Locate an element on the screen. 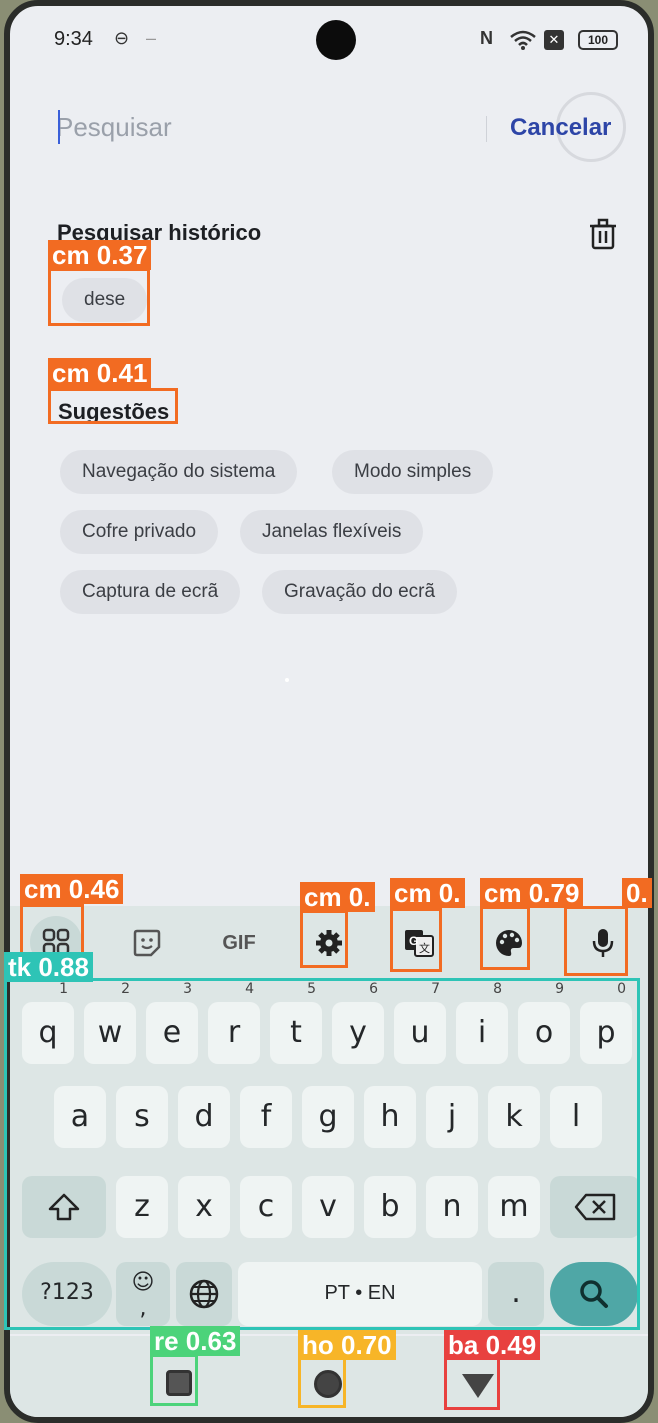 The width and height of the screenshot is (658, 1423). annotation-label: ba 0.49 is located at coordinates (492, 1345).